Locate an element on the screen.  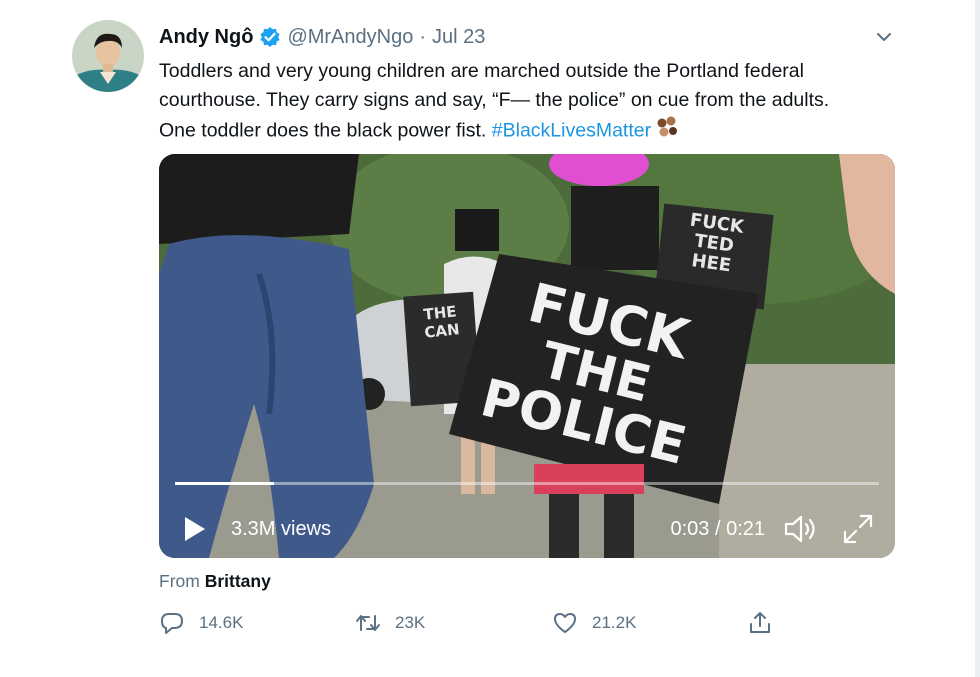
attribution-prefix: From is located at coordinates (182, 581).